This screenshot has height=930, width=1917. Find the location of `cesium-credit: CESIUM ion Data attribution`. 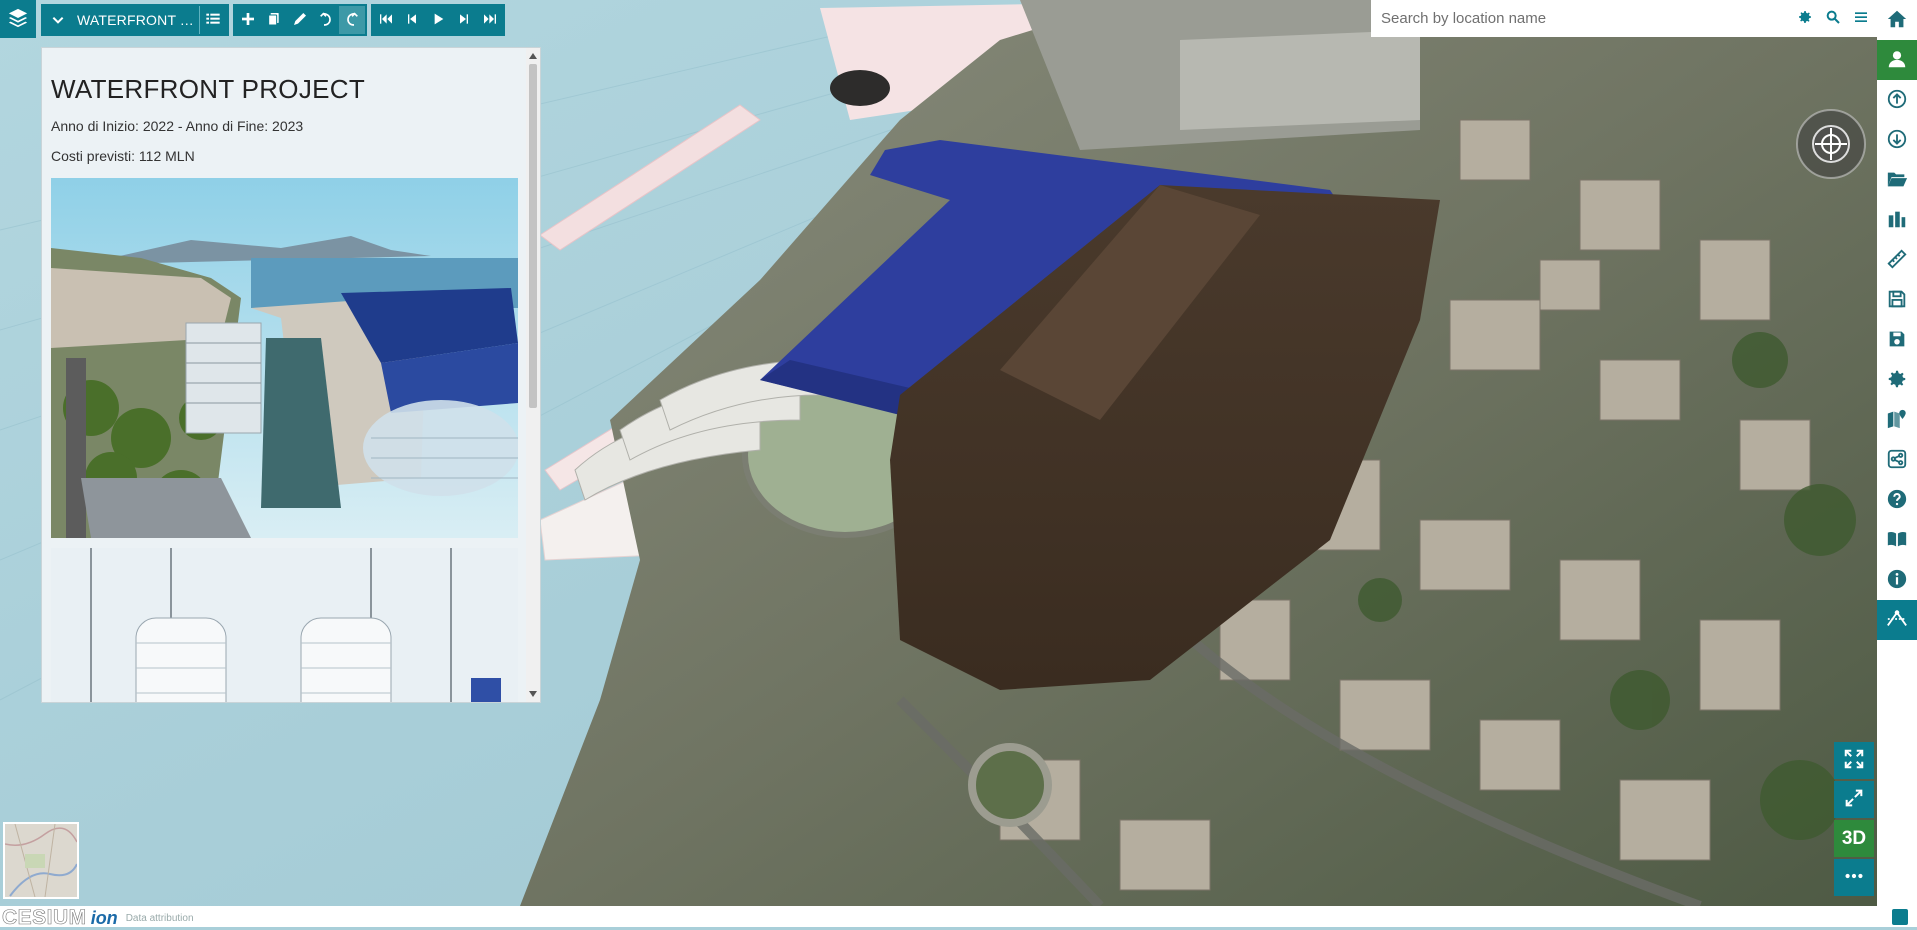

cesium-credit: CESIUM ion Data attribution is located at coordinates (98, 918).